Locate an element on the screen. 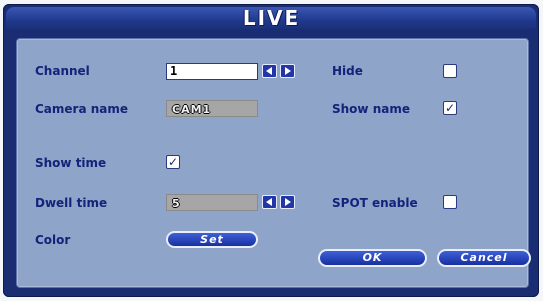  dwell-time-increment-button is located at coordinates (287, 202).